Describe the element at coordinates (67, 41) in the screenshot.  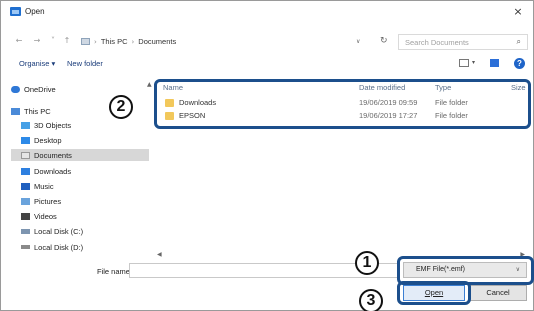
I see `up-button: ↑` at that location.